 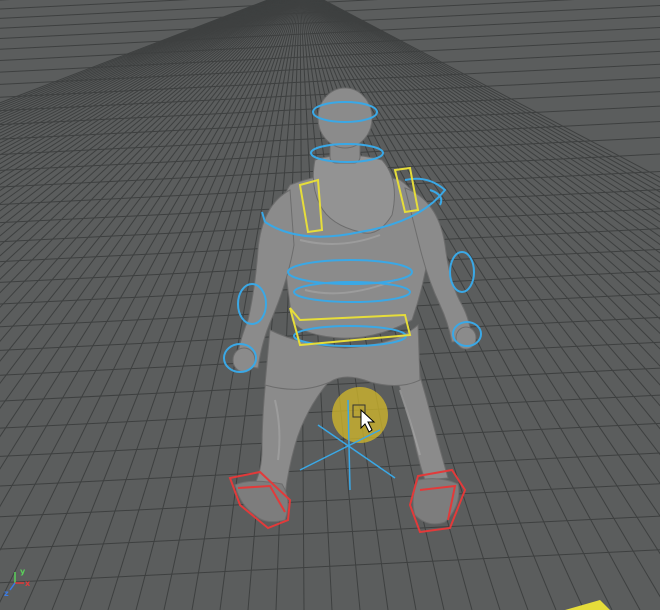 What do you see at coordinates (23, 571) in the screenshot?
I see `axis-label-y: y` at bounding box center [23, 571].